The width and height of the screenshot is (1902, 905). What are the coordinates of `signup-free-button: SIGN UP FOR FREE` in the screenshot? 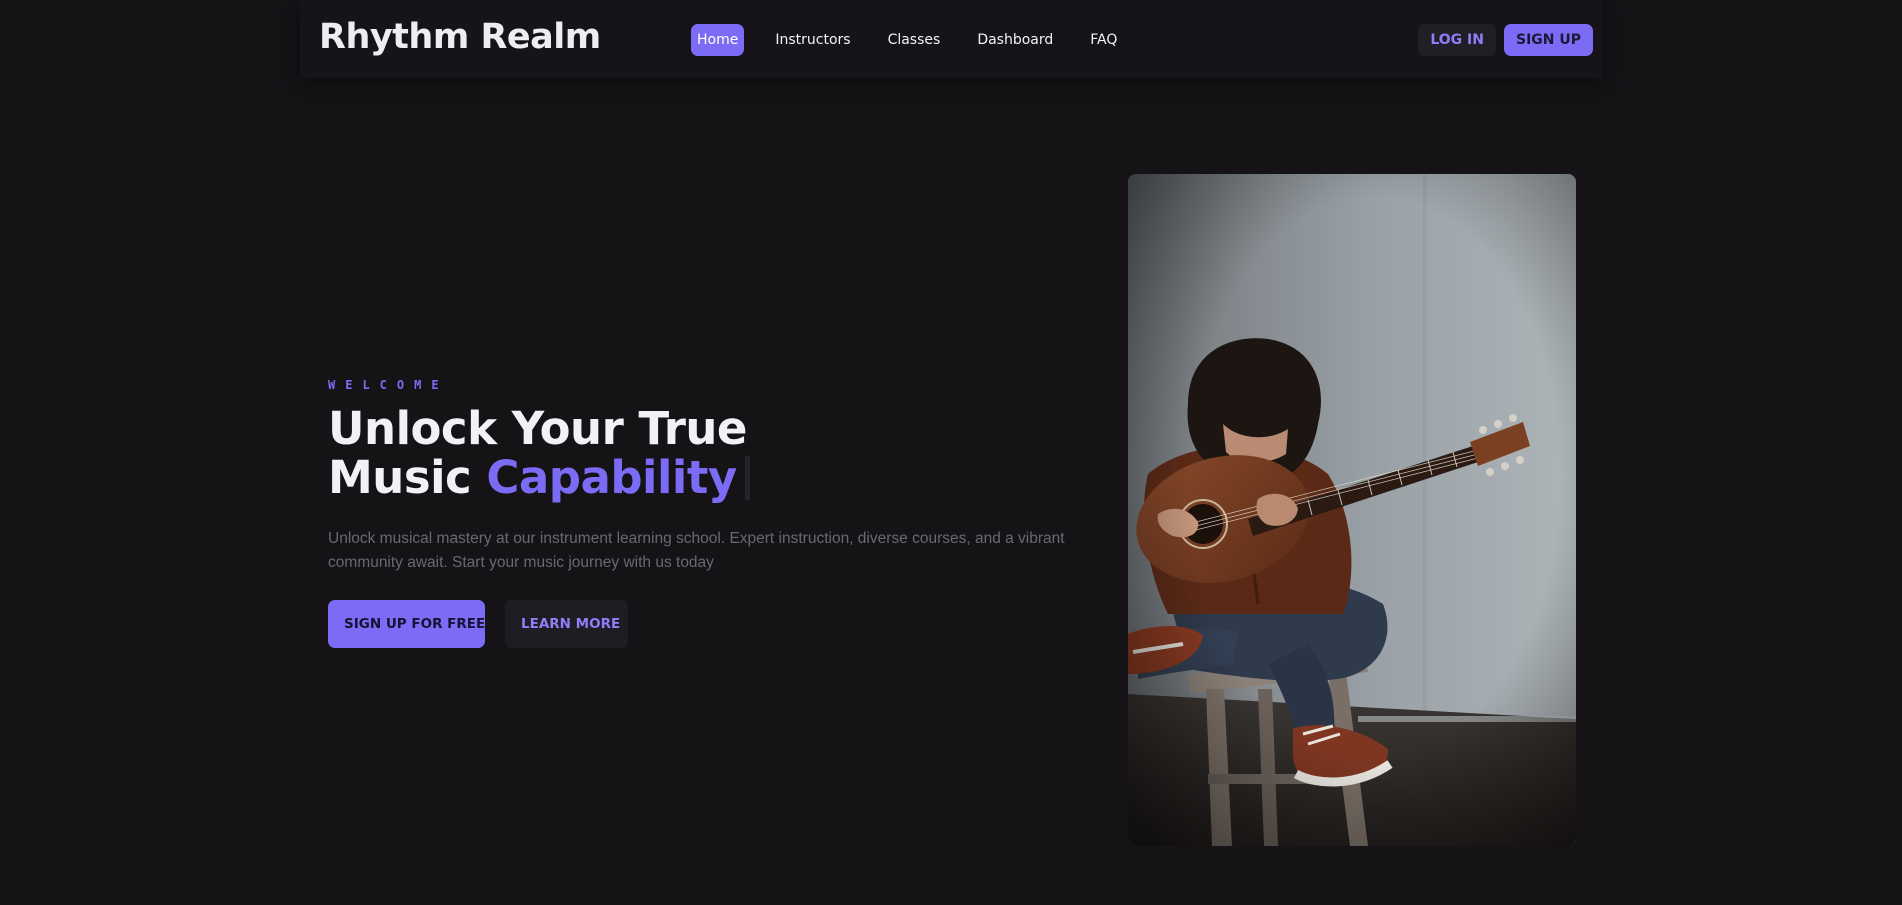 It's located at (406, 624).